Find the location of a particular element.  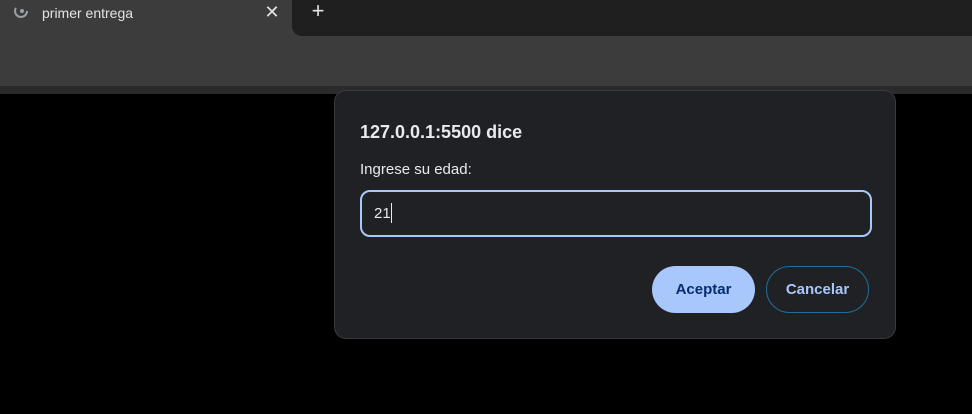

dialog-title: 127.0.0.1:5500 dice is located at coordinates (441, 132).